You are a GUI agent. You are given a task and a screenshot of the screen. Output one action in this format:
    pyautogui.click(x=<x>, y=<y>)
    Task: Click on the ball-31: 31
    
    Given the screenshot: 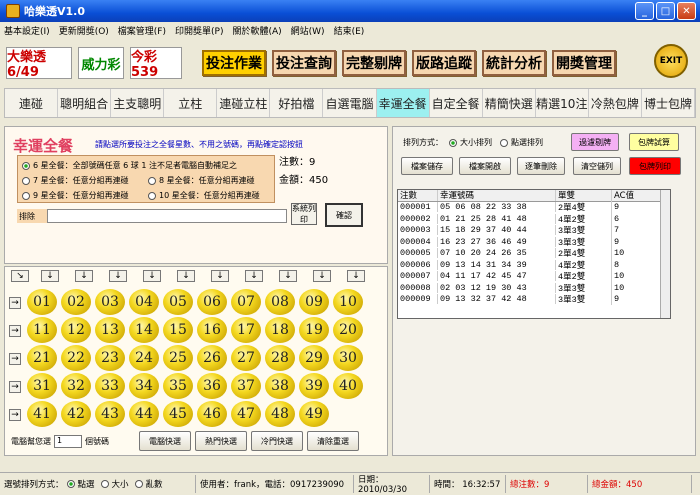 What is the action you would take?
    pyautogui.click(x=42, y=386)
    